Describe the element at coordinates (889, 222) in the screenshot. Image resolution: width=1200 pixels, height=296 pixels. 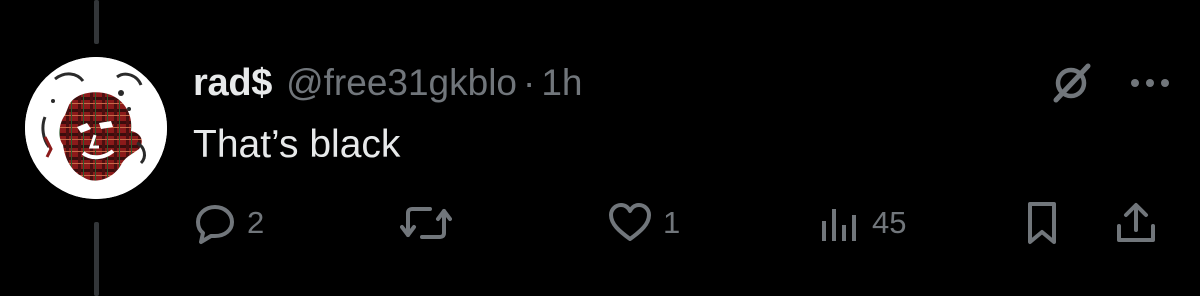
I see `view-count: 45` at that location.